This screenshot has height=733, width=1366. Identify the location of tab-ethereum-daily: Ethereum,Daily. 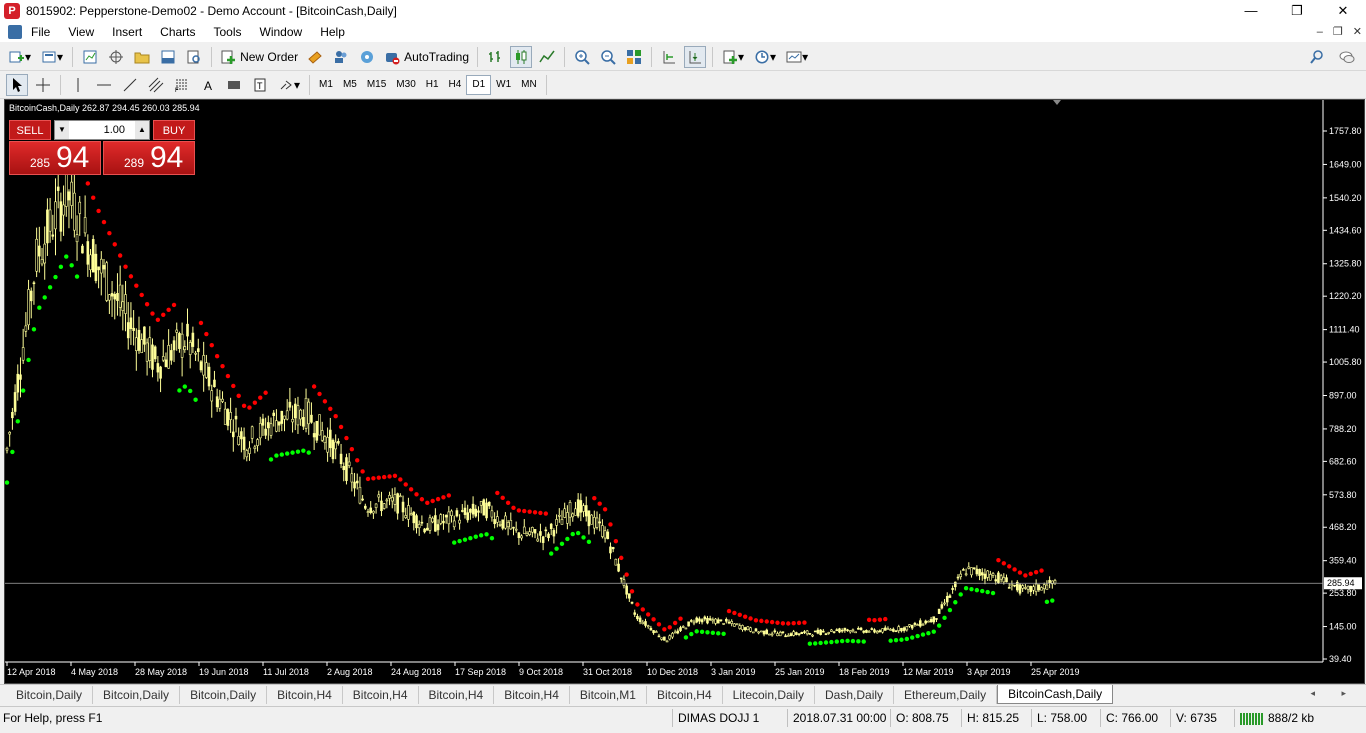
(946, 694).